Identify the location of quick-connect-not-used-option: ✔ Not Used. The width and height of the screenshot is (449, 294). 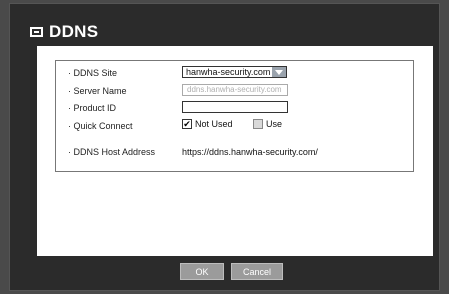
(207, 124).